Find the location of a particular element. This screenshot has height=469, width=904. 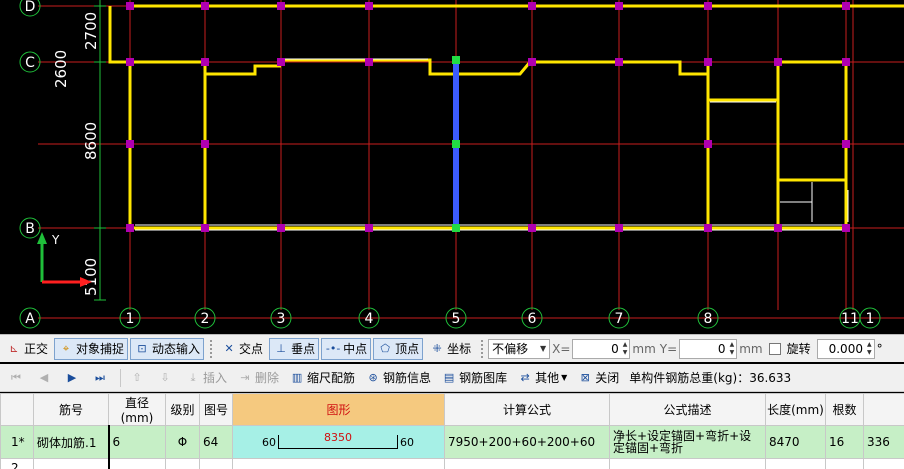

row-number: 1* is located at coordinates (17, 442).